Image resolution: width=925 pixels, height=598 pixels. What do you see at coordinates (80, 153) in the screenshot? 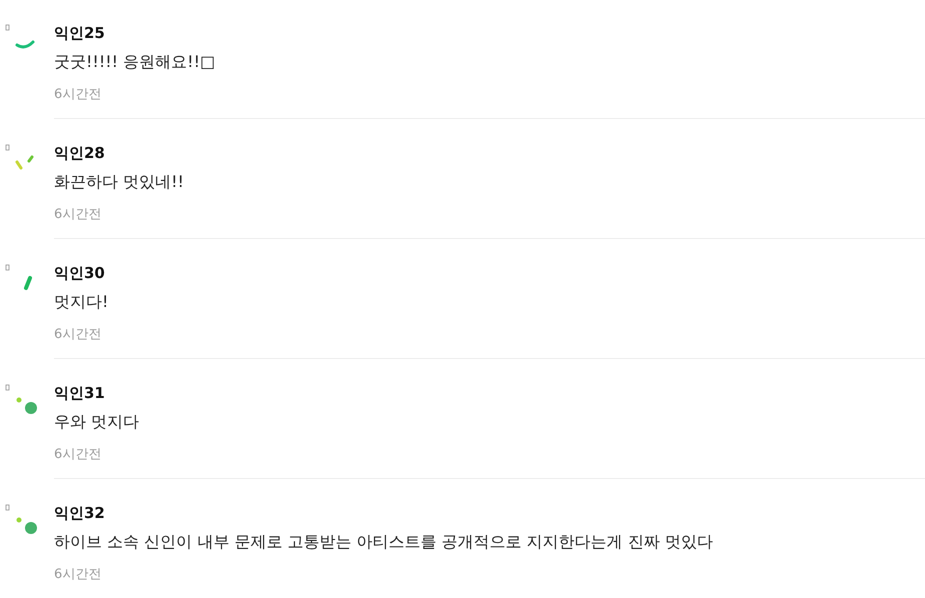
I see `comment-author: 익인28` at bounding box center [80, 153].